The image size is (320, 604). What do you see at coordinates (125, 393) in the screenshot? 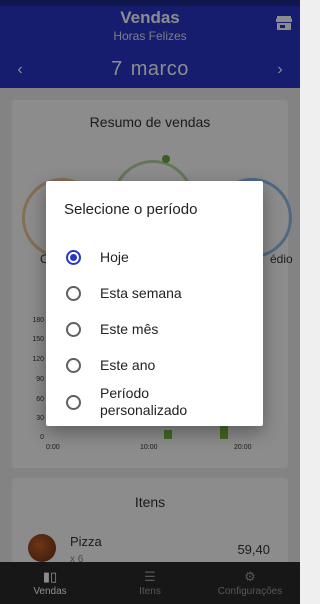
I see `option-label-line1: Período` at bounding box center [125, 393].